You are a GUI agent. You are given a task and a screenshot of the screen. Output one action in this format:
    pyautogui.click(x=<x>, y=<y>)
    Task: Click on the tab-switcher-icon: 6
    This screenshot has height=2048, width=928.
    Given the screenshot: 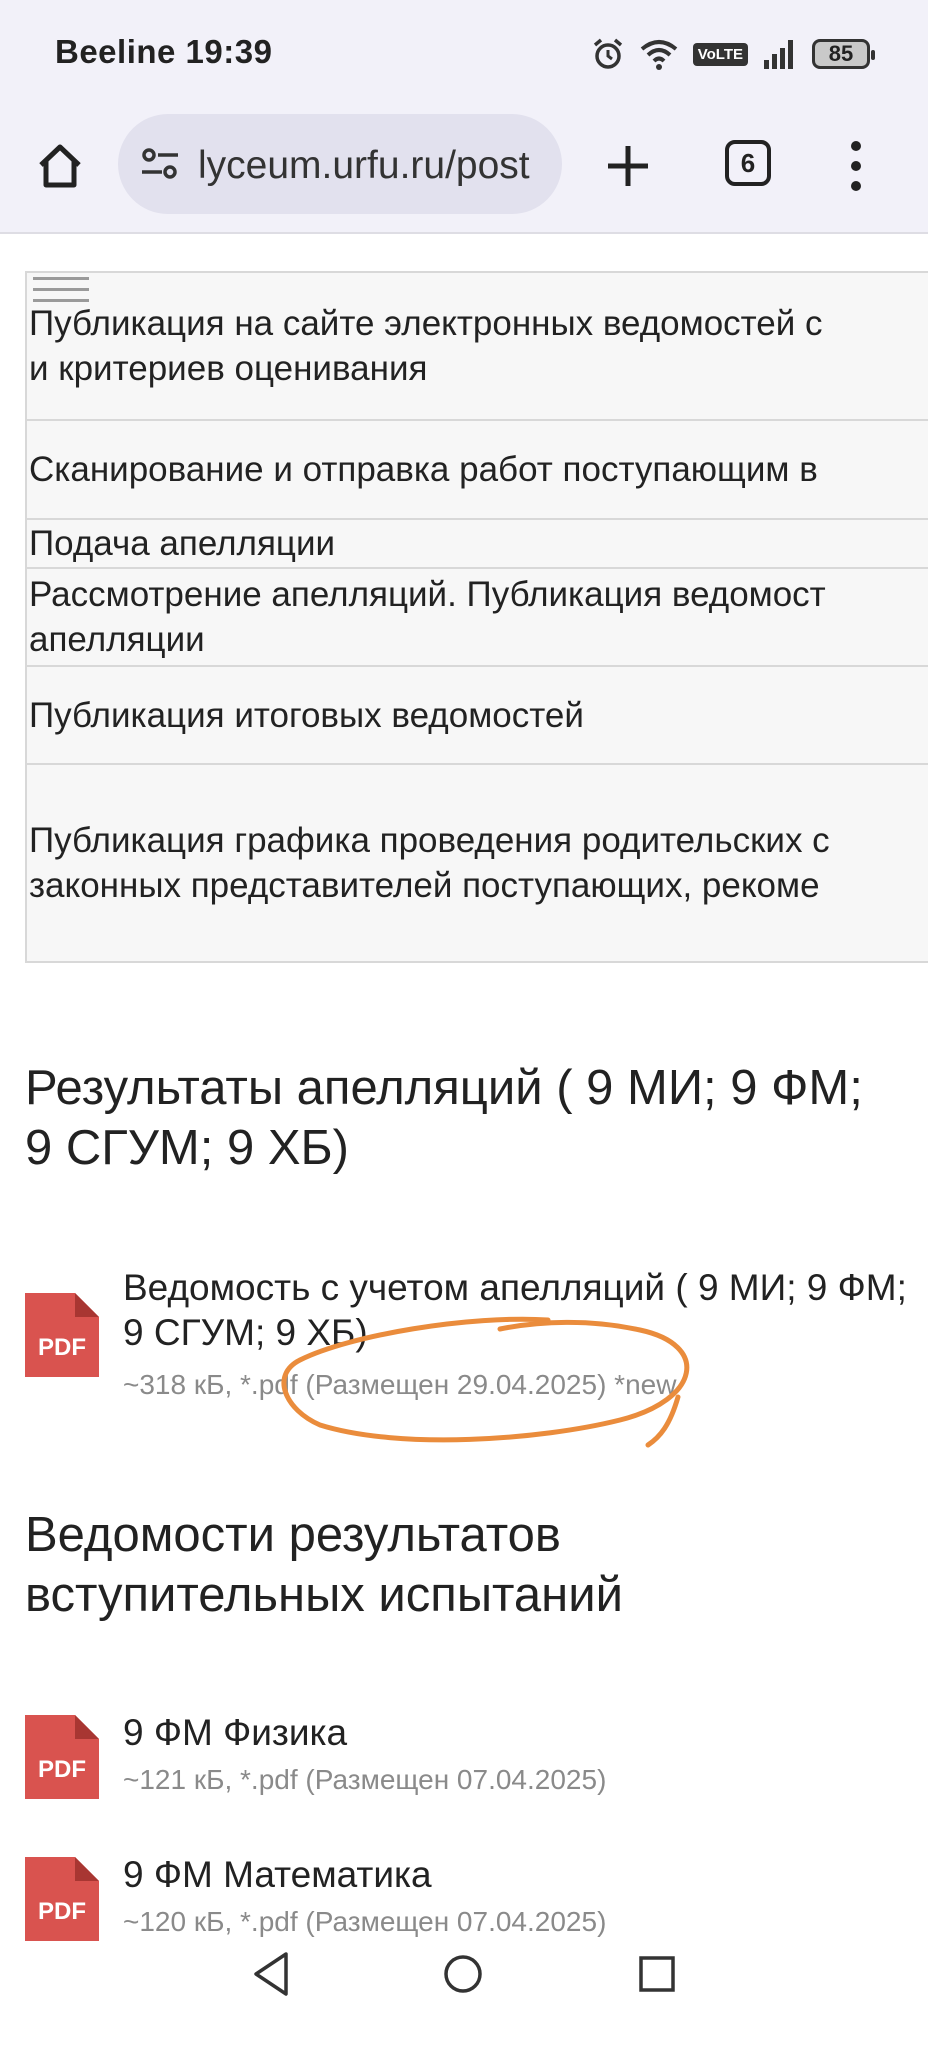 What is the action you would take?
    pyautogui.click(x=748, y=163)
    